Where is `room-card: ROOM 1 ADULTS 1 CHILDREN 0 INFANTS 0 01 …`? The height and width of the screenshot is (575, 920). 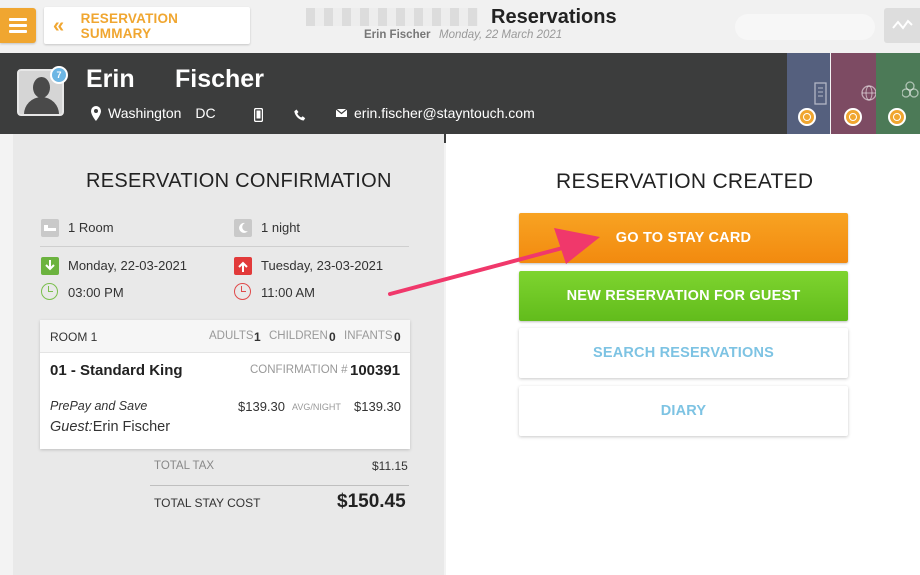
room-card: ROOM 1 ADULTS 1 CHILDREN 0 INFANTS 0 01 … is located at coordinates (225, 384).